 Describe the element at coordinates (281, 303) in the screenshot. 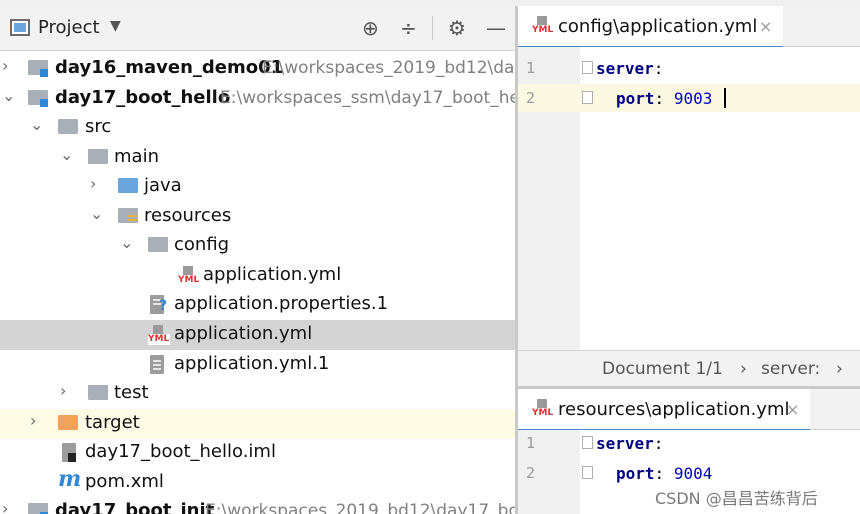

I see `tree-item-label: application.properties.1` at that location.